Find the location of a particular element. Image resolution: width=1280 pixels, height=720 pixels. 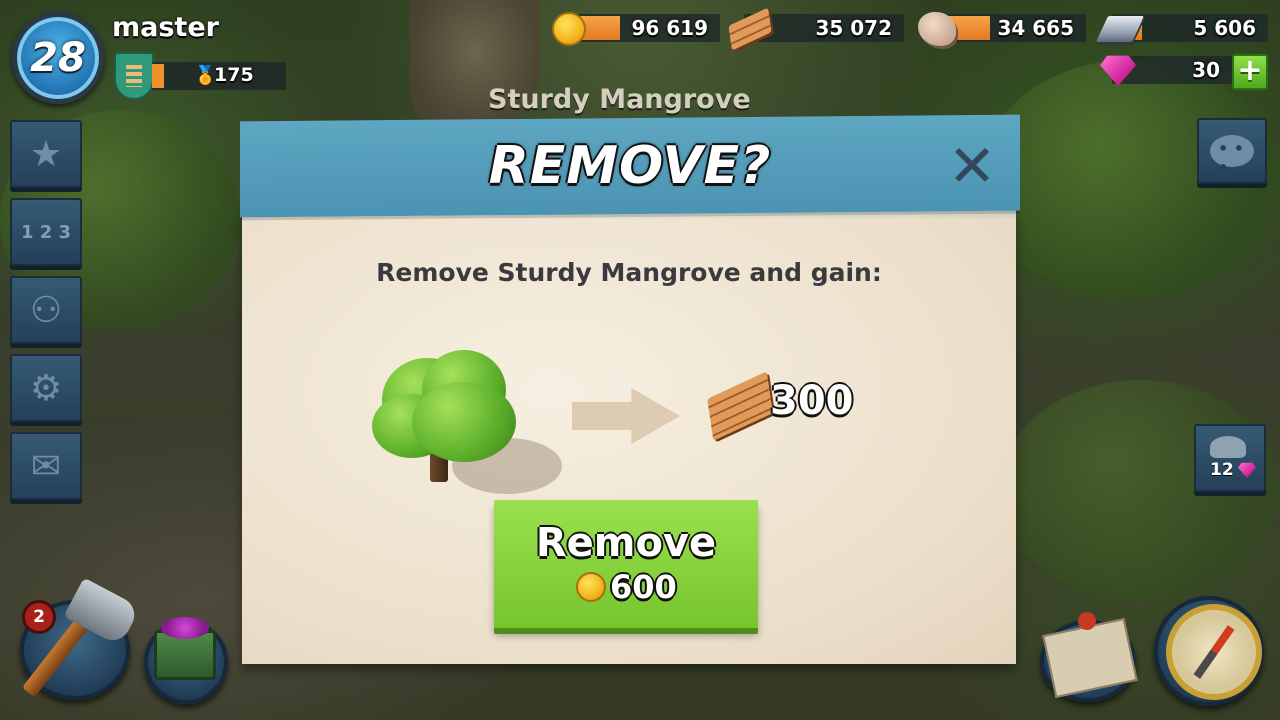

leaderboard-button: 1 2 3 is located at coordinates (46, 232).